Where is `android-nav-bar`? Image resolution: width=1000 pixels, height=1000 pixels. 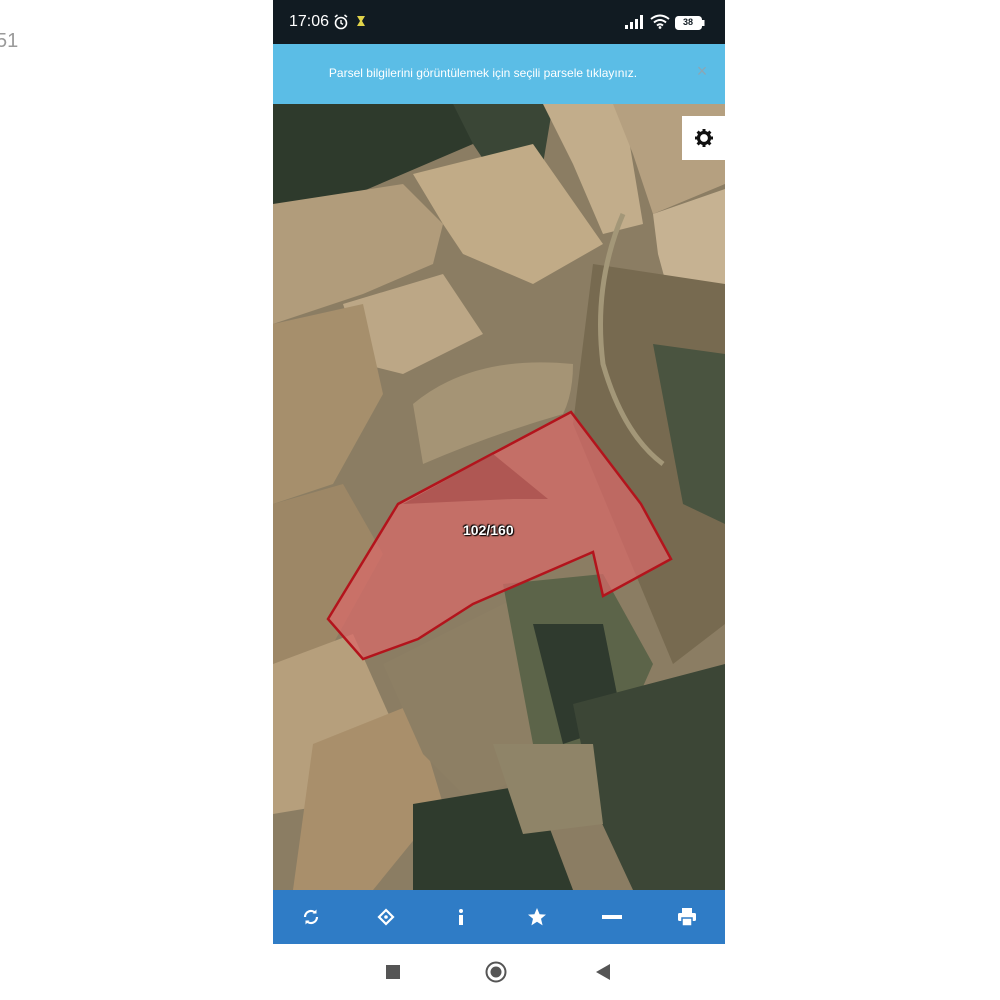
android-nav-bar is located at coordinates (499, 972).